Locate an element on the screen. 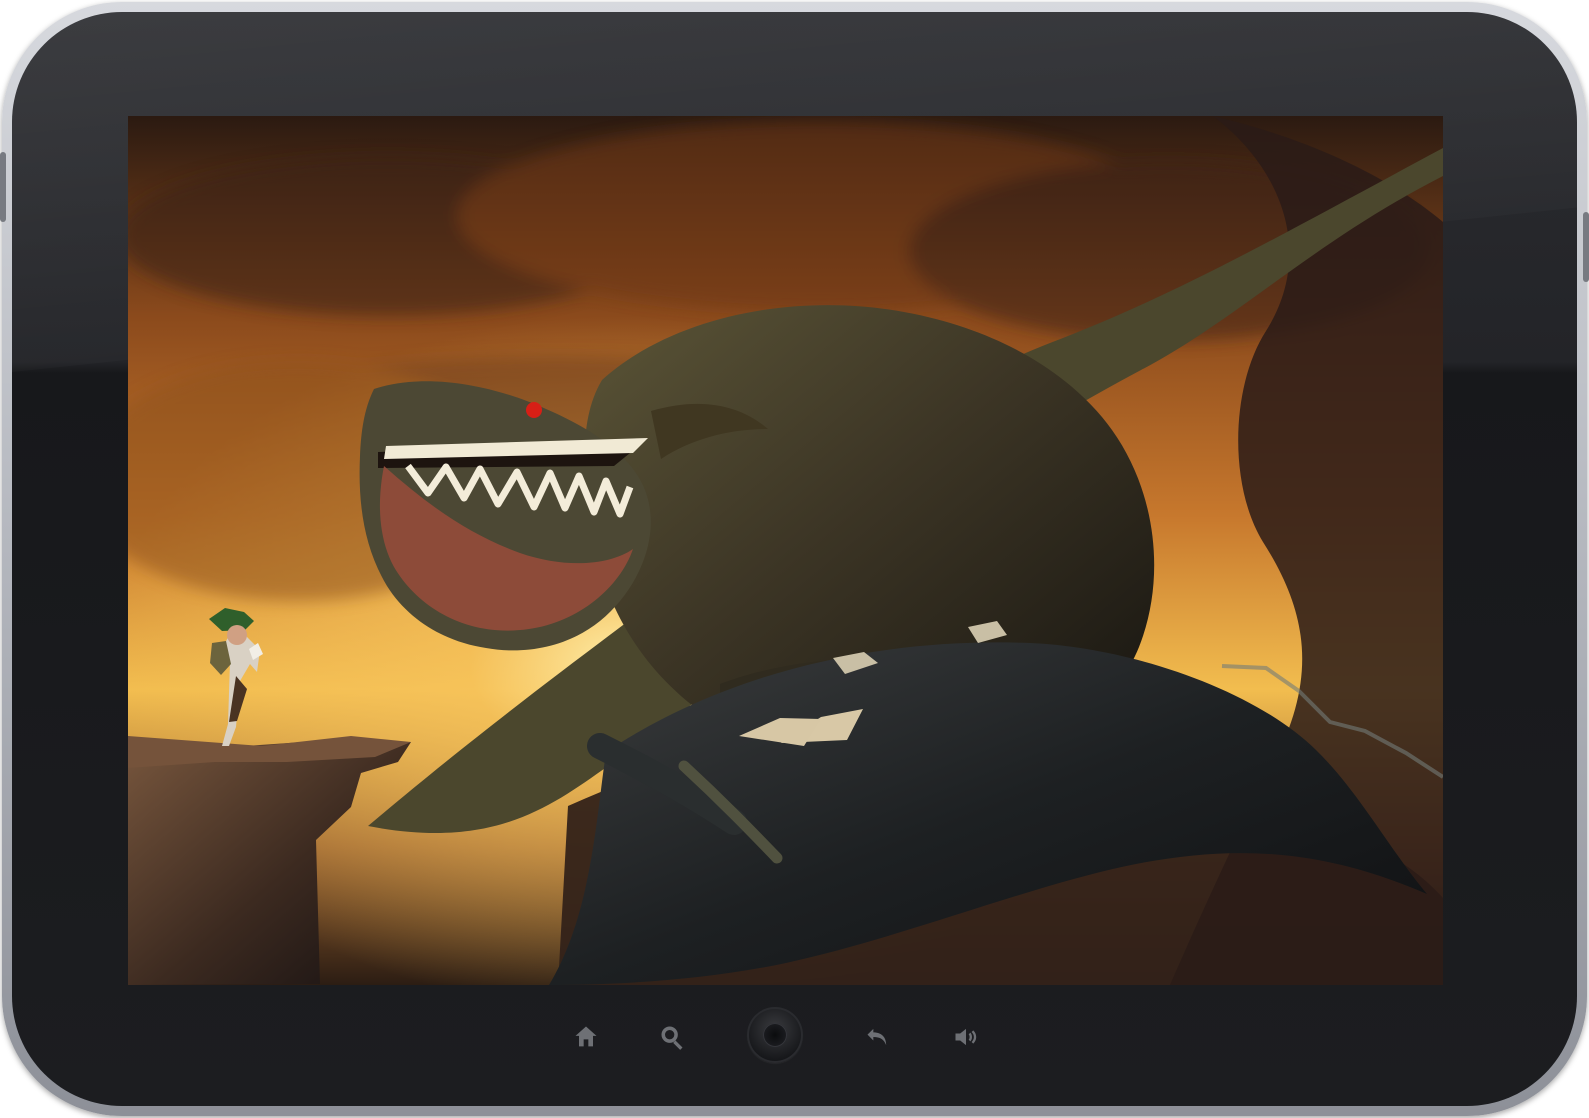  side-button-left is located at coordinates (3, 187).